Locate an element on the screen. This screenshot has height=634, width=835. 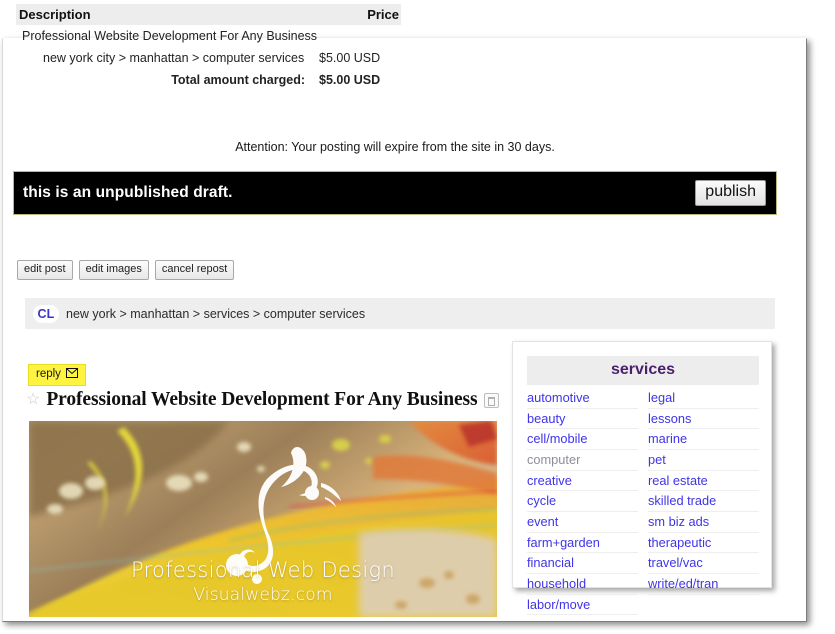
service-link-real-estate: real estate is located at coordinates (703, 481).